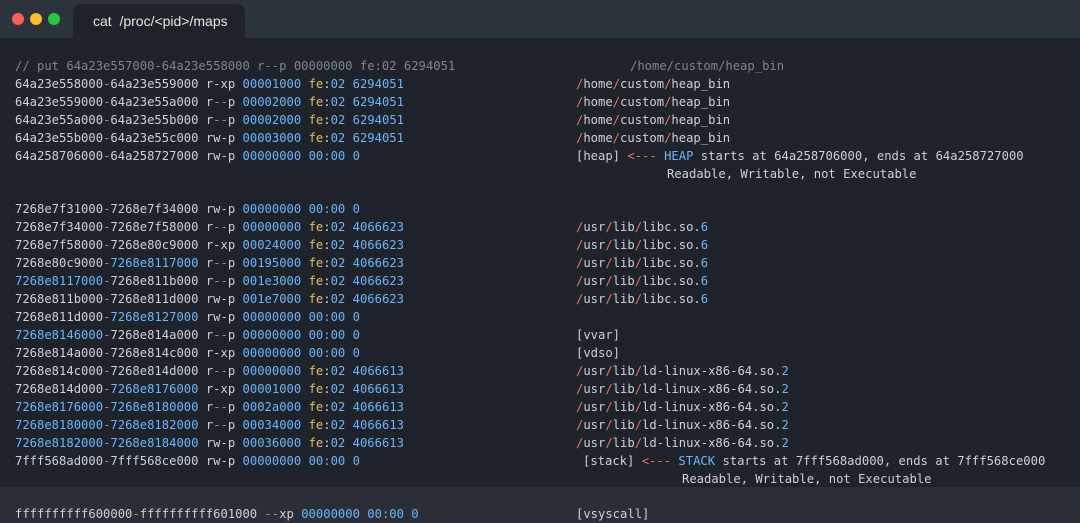 Image resolution: width=1080 pixels, height=523 pixels. What do you see at coordinates (154, 263) in the screenshot?
I see `address-end: 7268e8117000` at bounding box center [154, 263].